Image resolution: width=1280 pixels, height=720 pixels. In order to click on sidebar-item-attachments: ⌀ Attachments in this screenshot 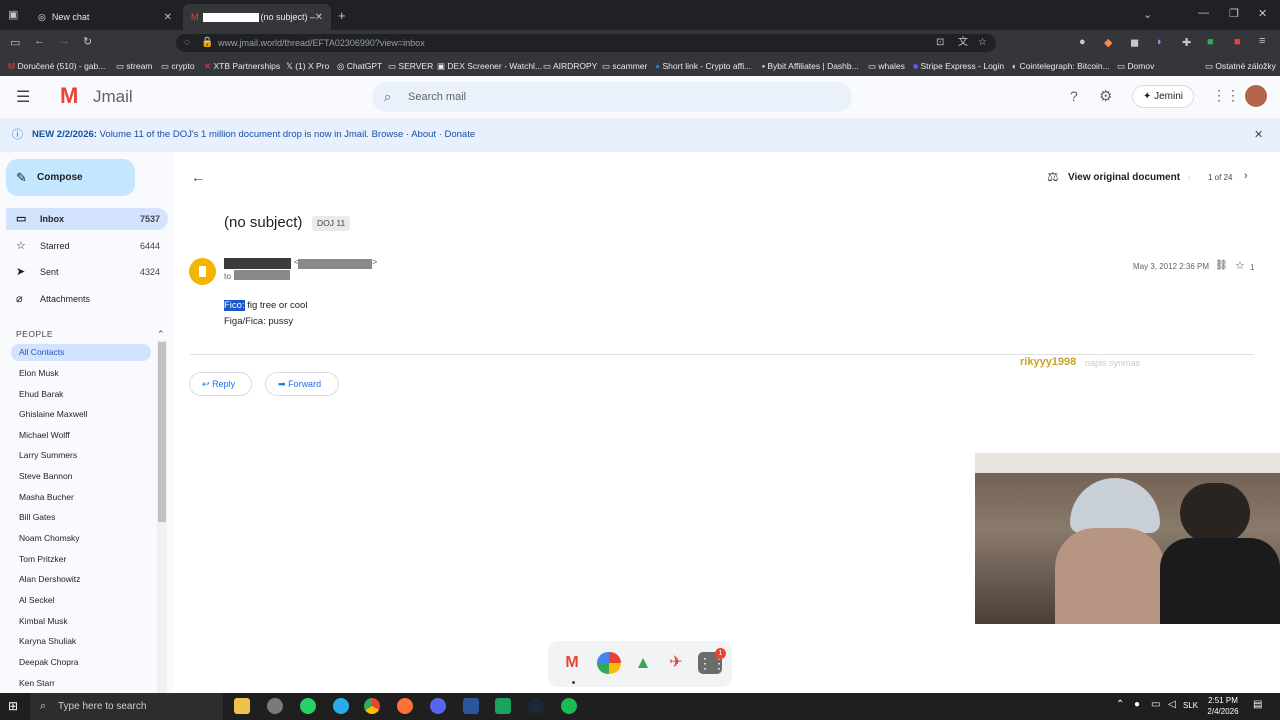, I will do `click(87, 299)`.